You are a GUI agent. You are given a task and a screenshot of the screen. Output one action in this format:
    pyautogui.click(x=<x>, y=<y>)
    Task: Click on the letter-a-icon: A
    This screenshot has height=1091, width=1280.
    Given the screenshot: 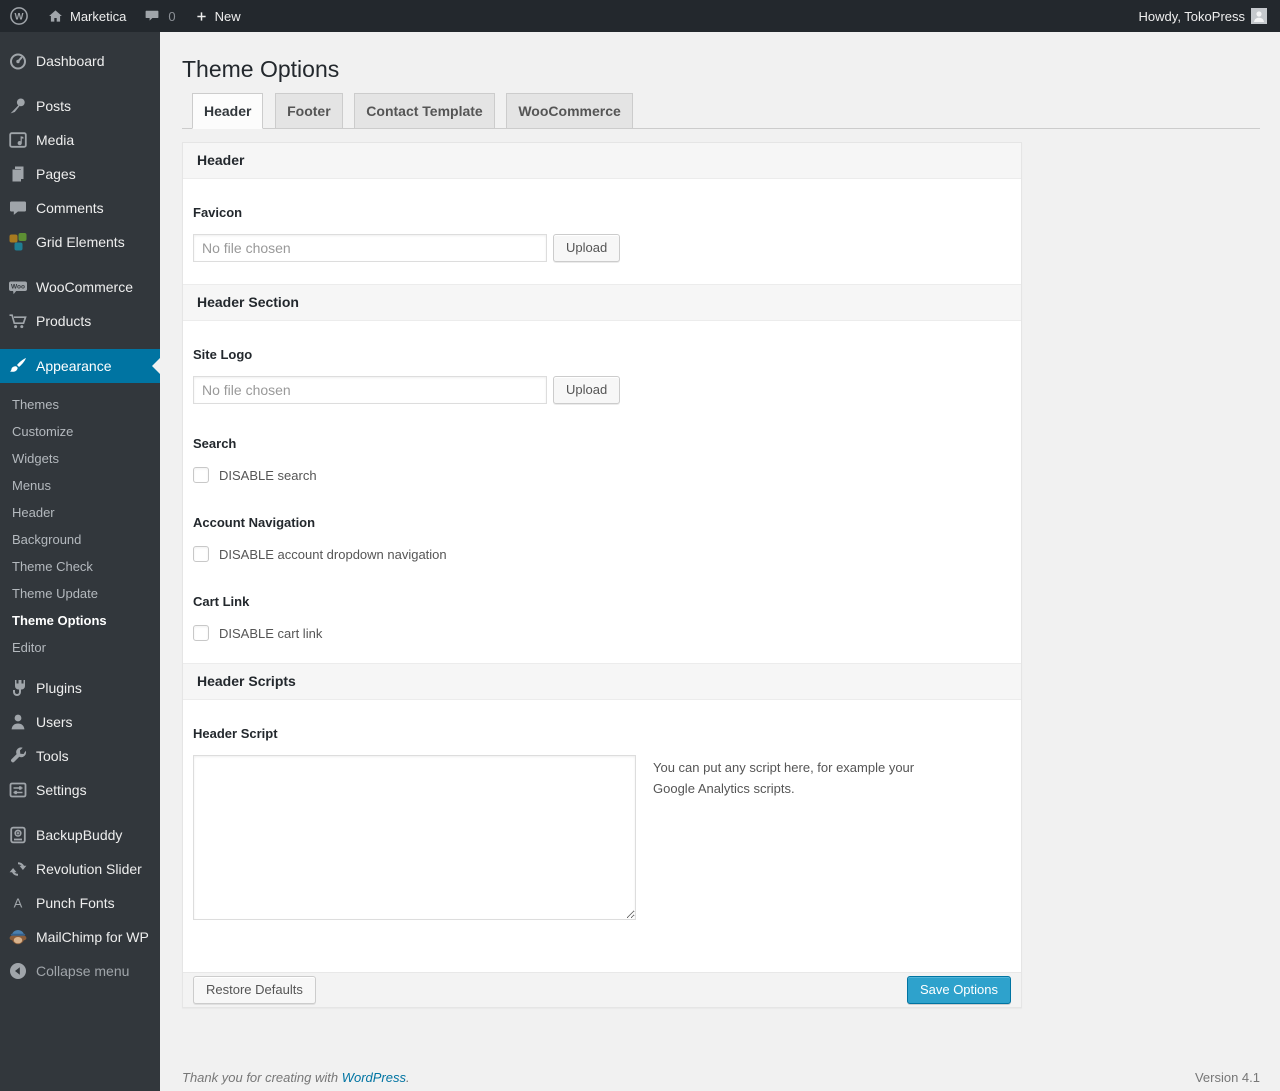 What is the action you would take?
    pyautogui.click(x=18, y=903)
    